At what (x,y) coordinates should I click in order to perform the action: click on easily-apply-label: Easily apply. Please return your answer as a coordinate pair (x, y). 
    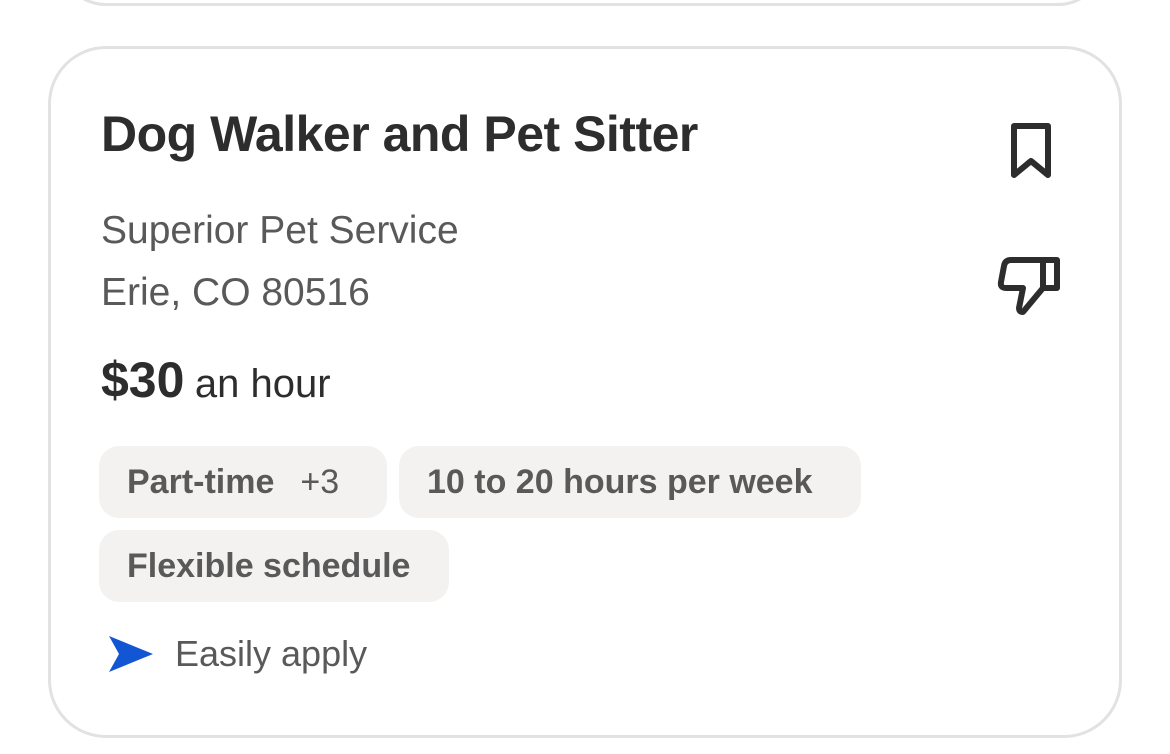
    Looking at the image, I should click on (271, 653).